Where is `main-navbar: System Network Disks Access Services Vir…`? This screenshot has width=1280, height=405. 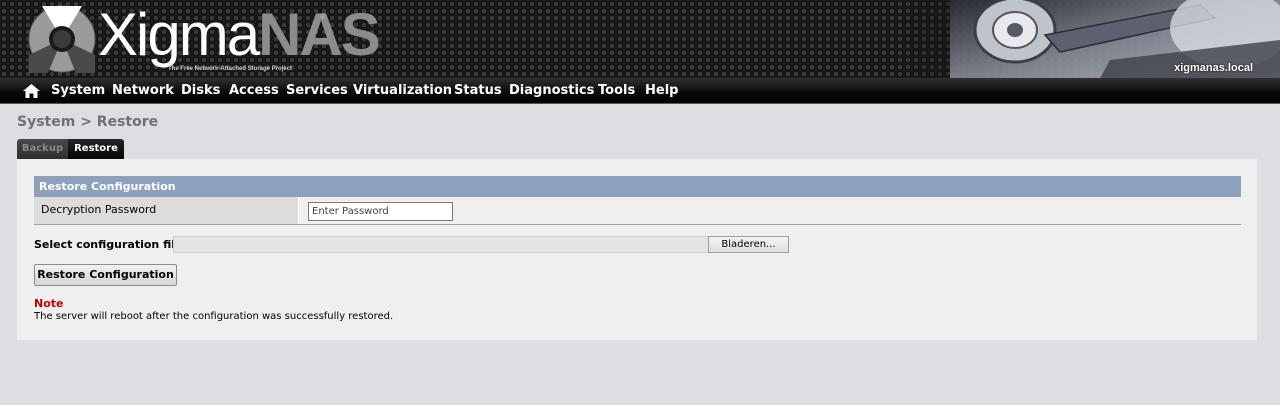
main-navbar: System Network Disks Access Services Vir… is located at coordinates (640, 91).